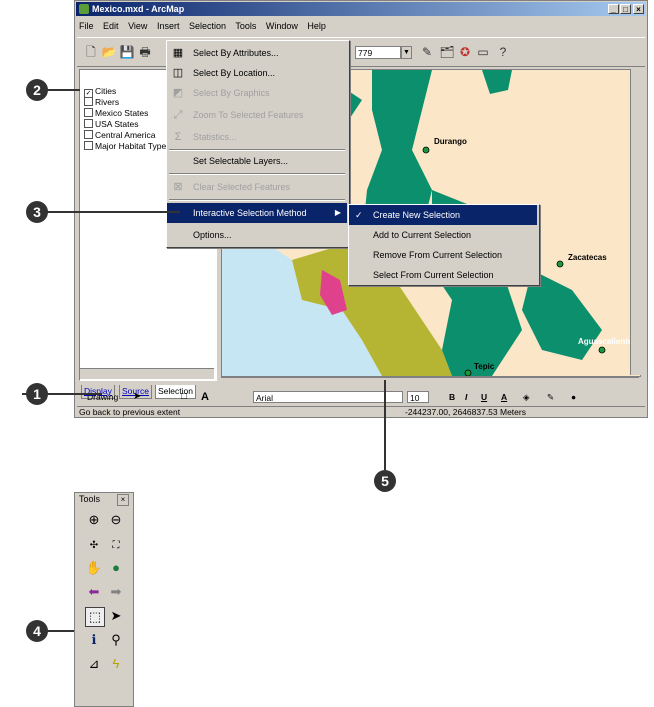  What do you see at coordinates (109, 52) in the screenshot?
I see `open-folder-icon: 📂` at bounding box center [109, 52].